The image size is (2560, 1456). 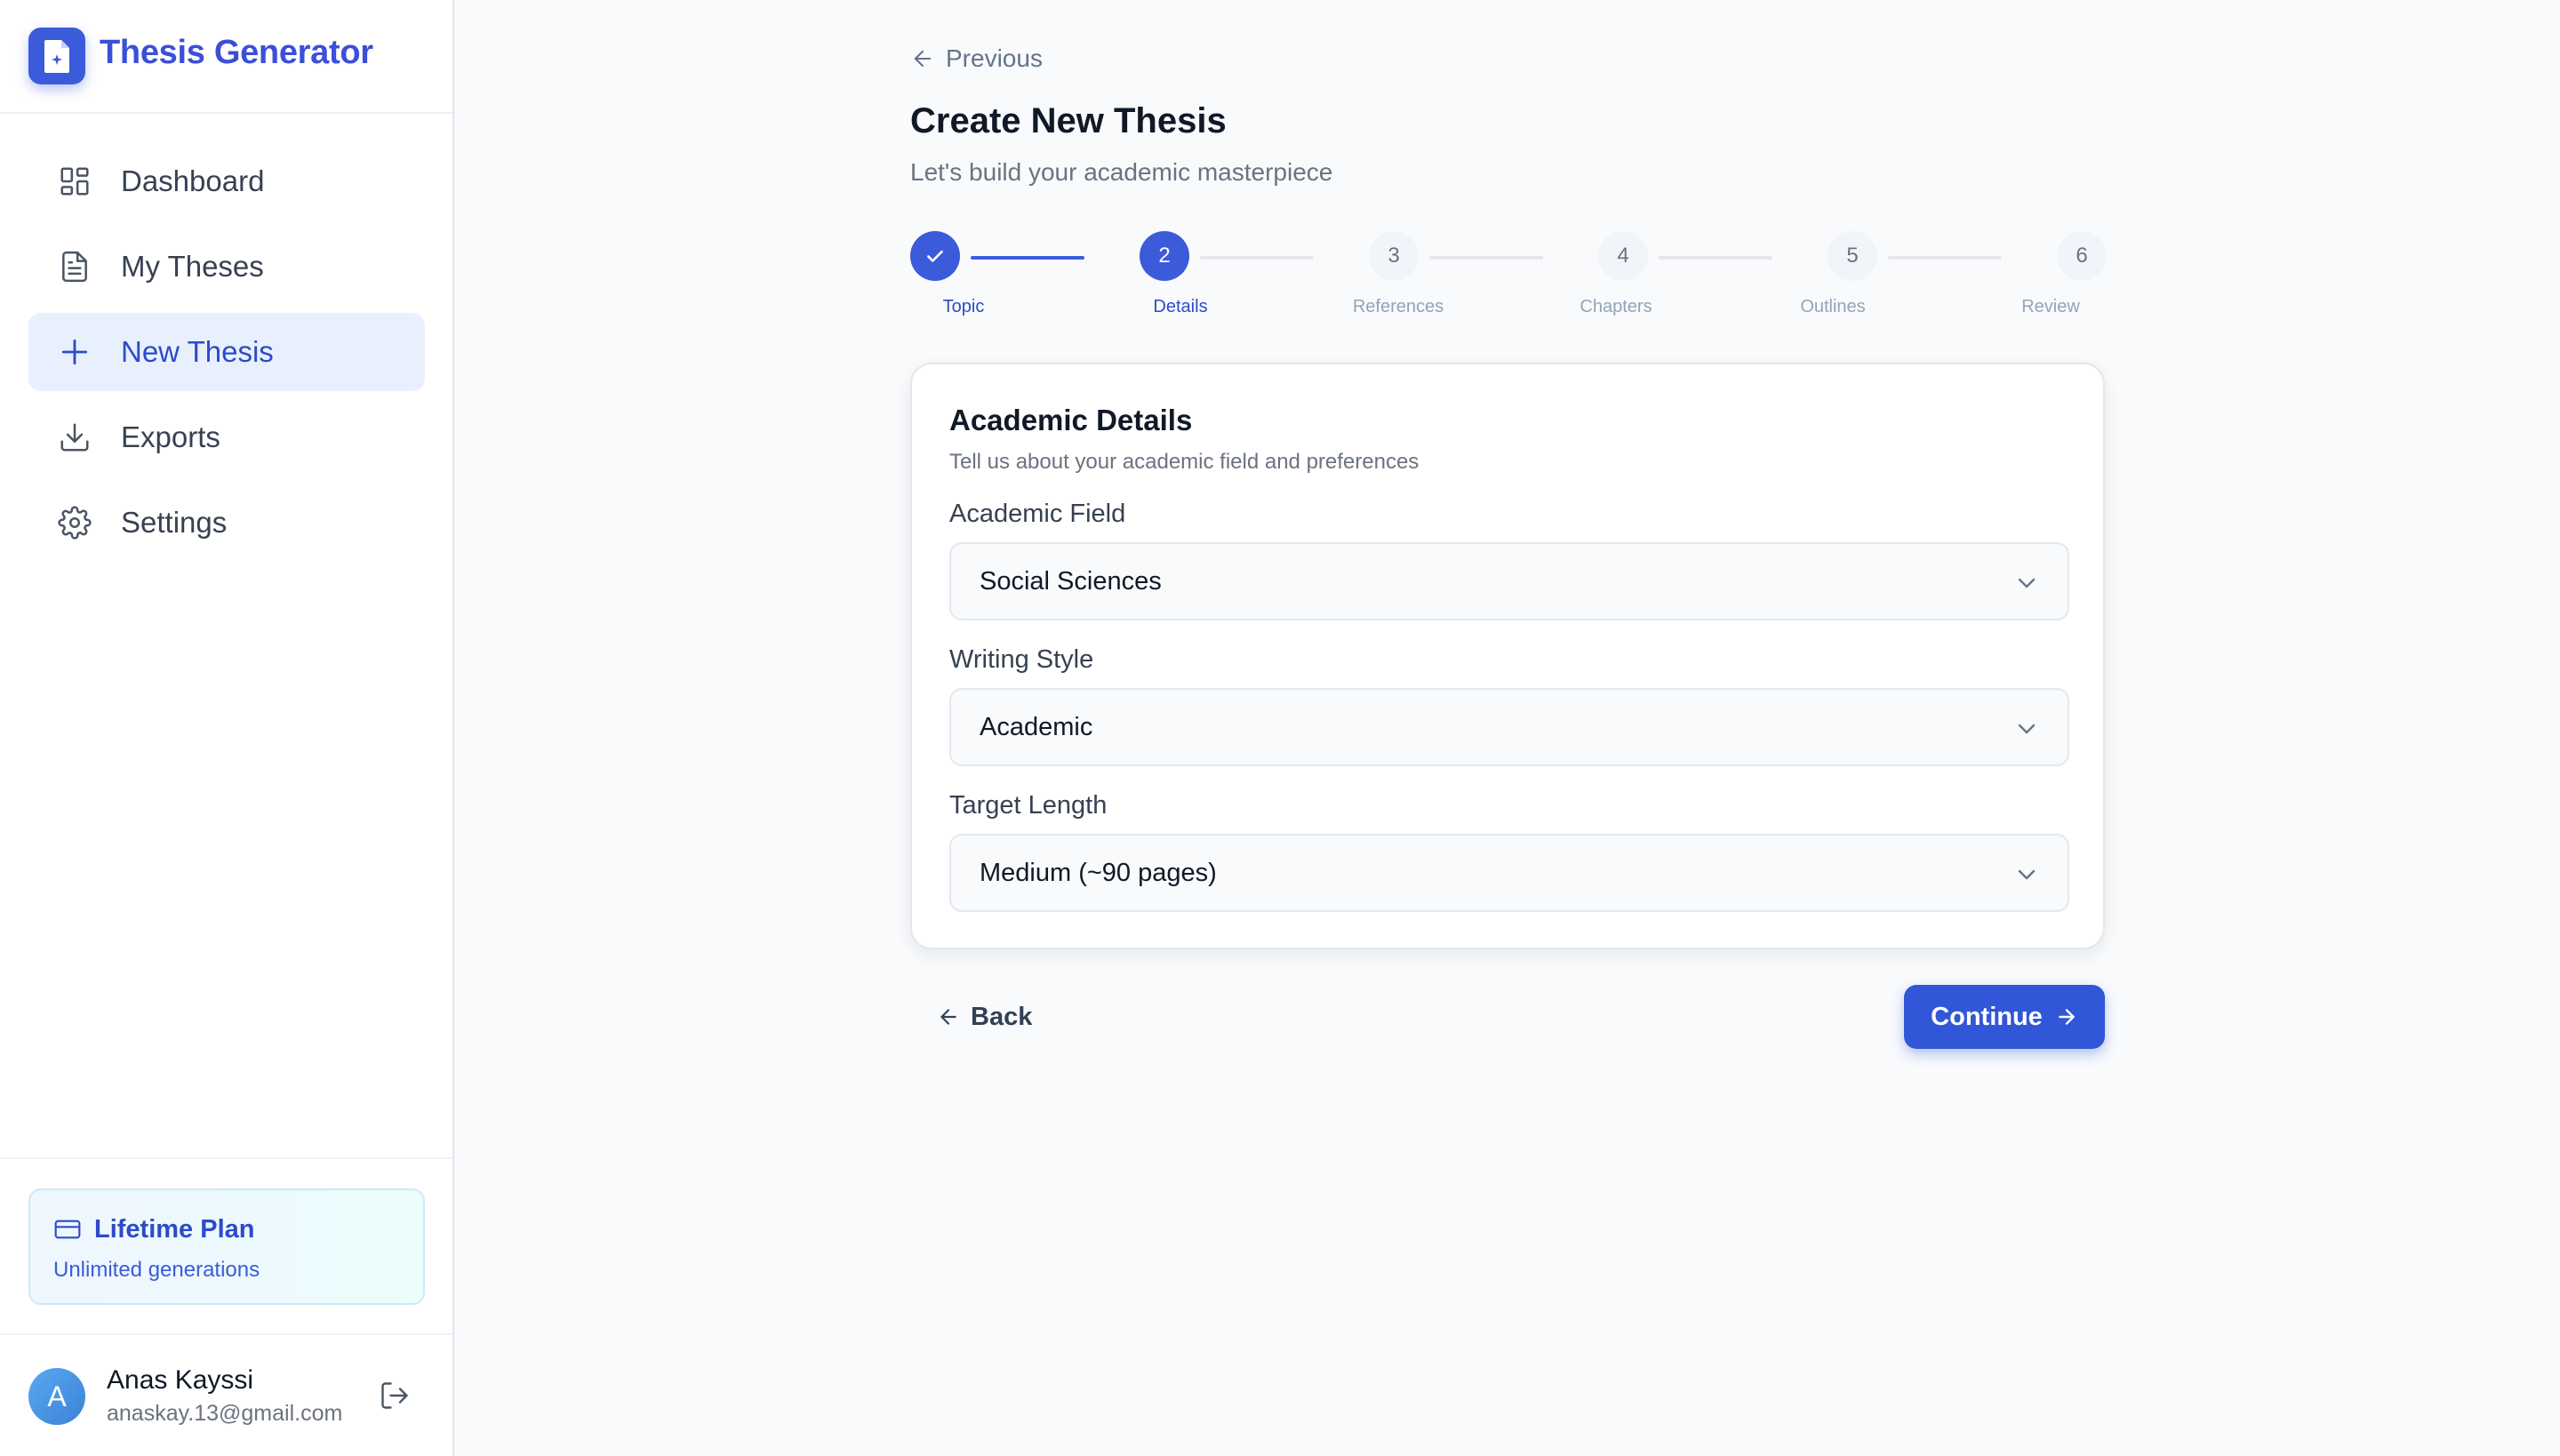 I want to click on back-label: Back, so click(x=1002, y=1016).